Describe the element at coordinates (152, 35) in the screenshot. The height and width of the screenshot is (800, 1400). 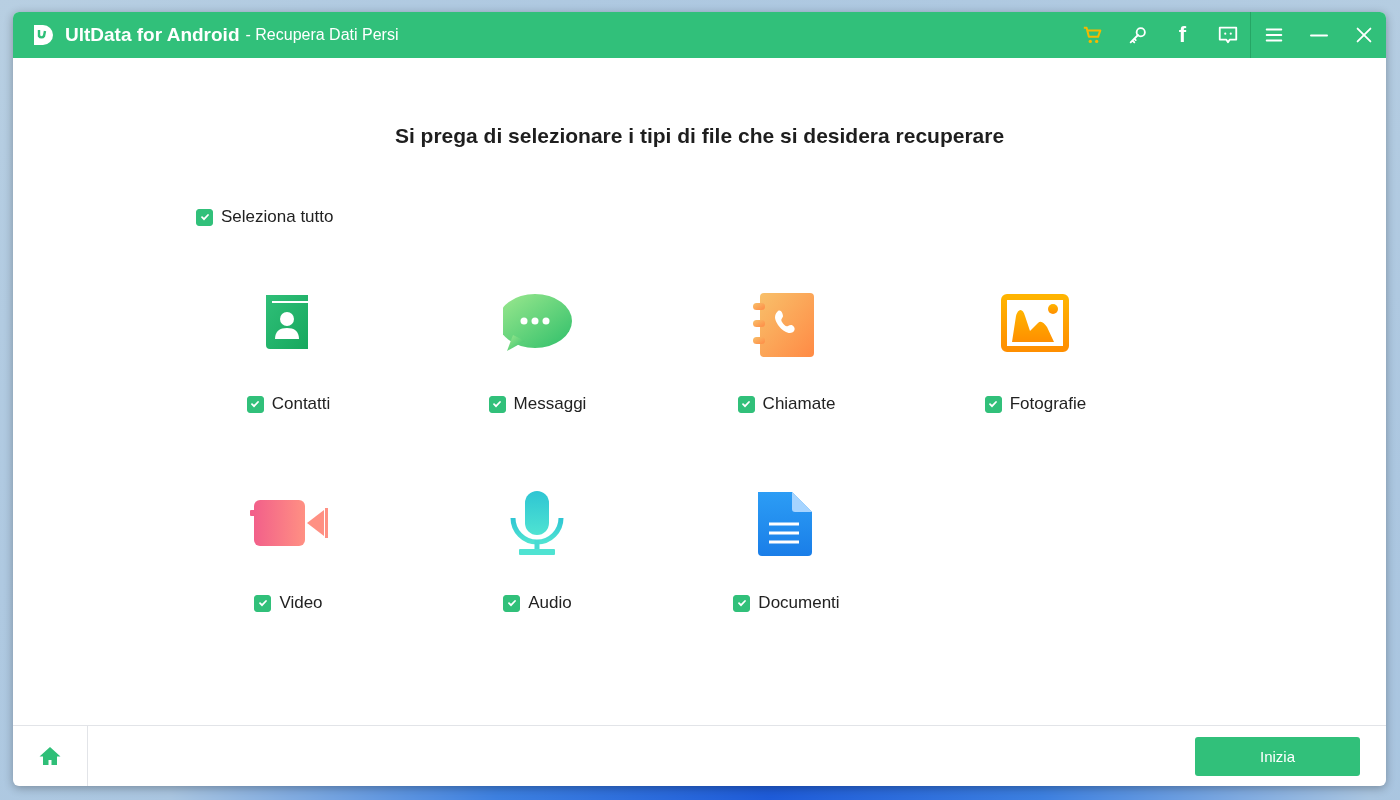
I see `app-name: UltData for Android` at that location.